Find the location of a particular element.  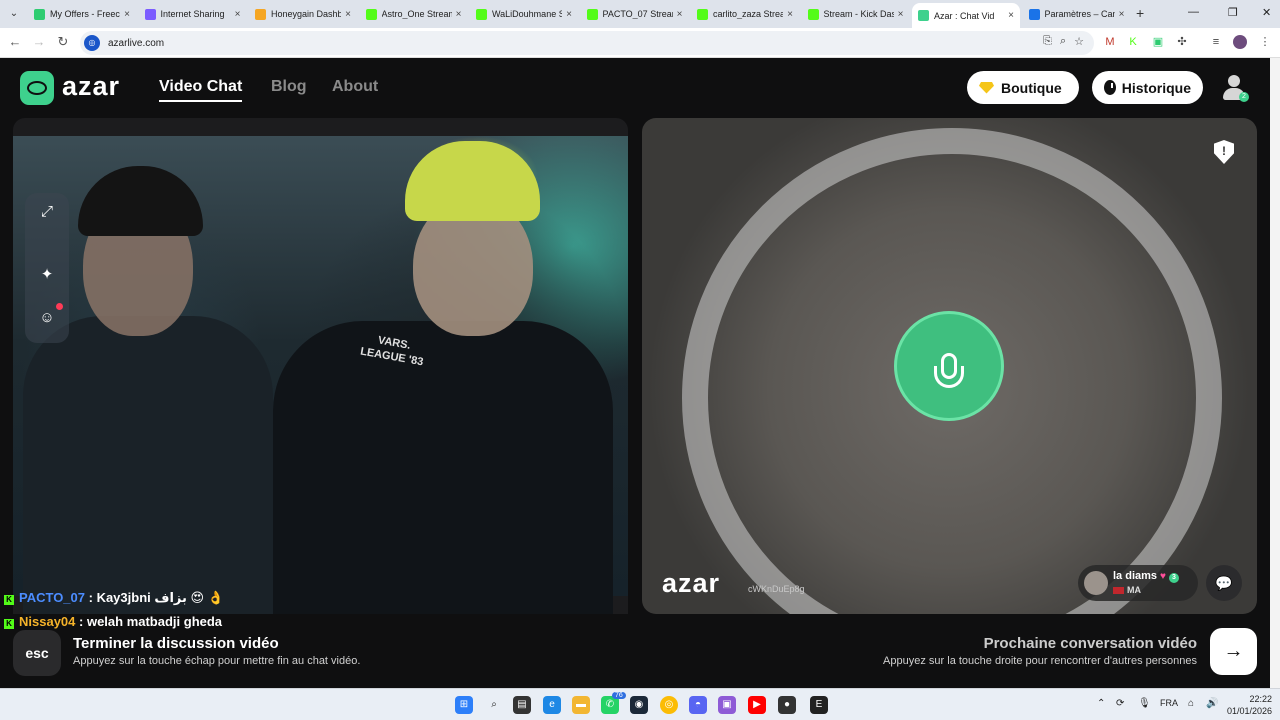

tab-search-button: ⌄ is located at coordinates (14, 14).